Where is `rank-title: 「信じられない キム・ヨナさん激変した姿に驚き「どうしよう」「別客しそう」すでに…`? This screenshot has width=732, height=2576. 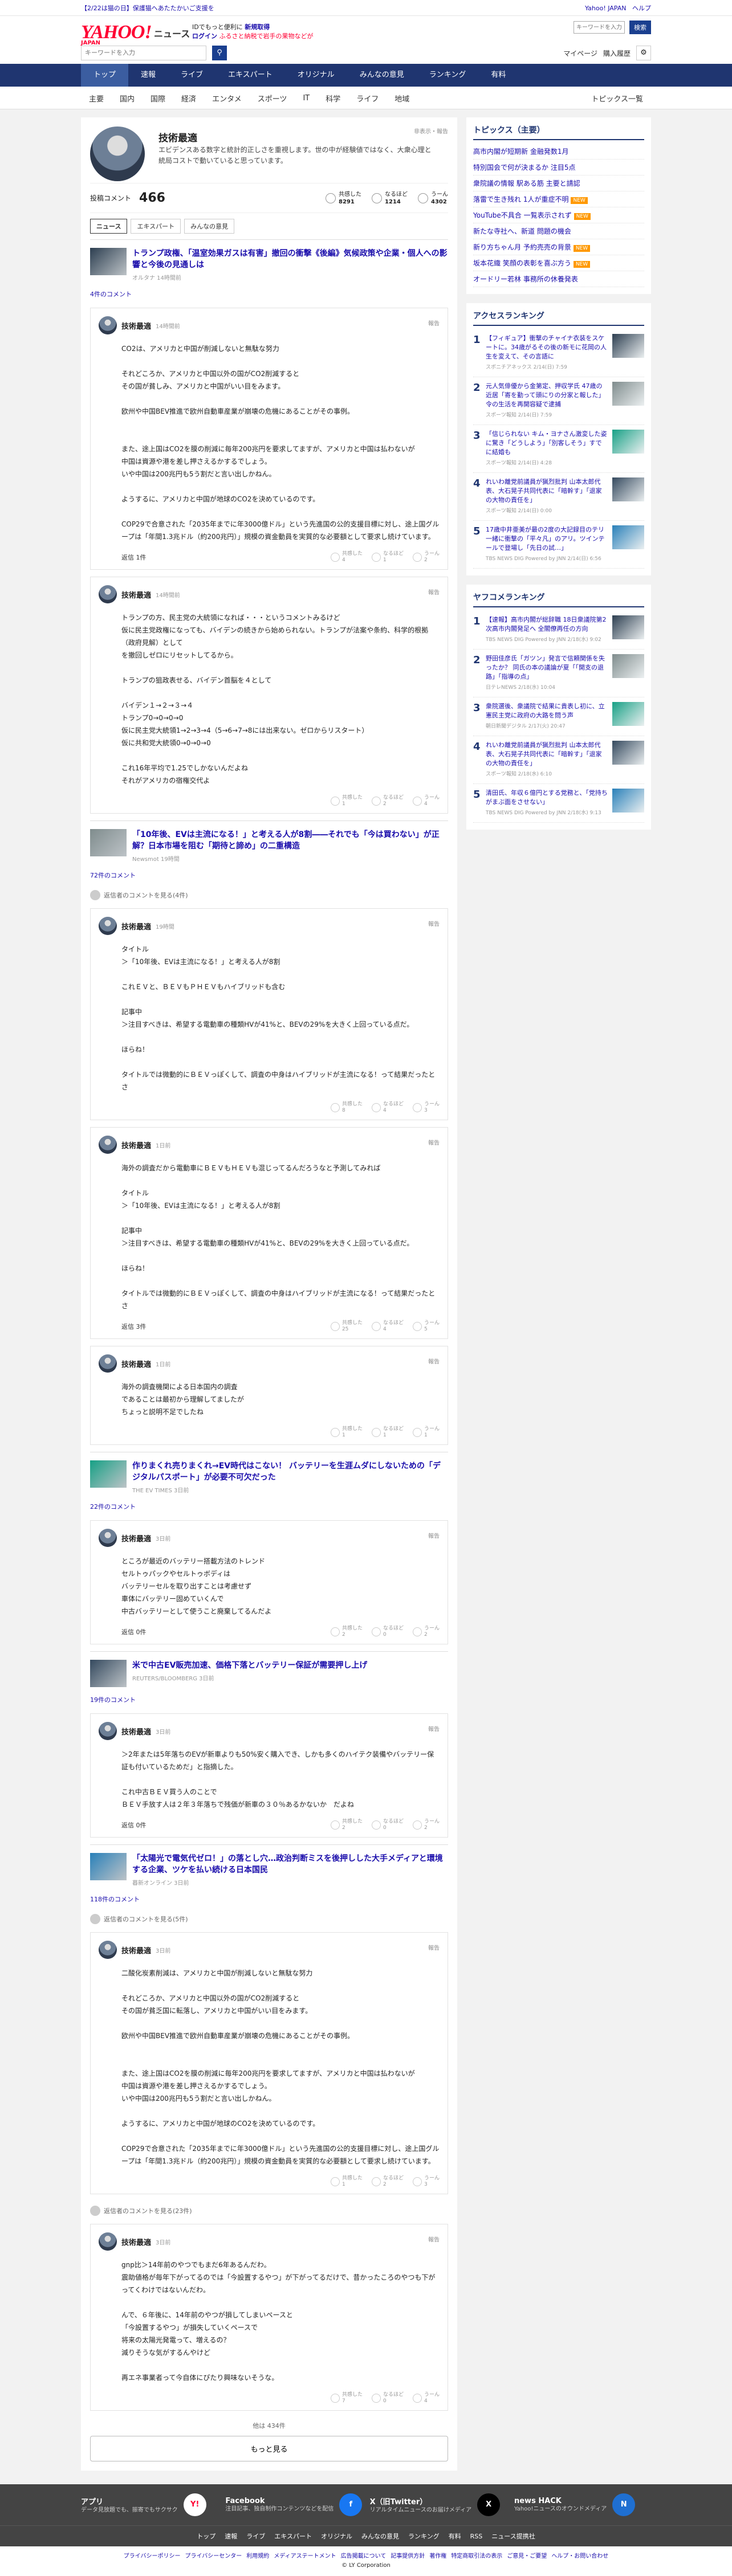 rank-title: 「信じられない キム・ヨナさん激変した姿に驚き「どうしよう」「別客しそう」すでに… is located at coordinates (547, 444).